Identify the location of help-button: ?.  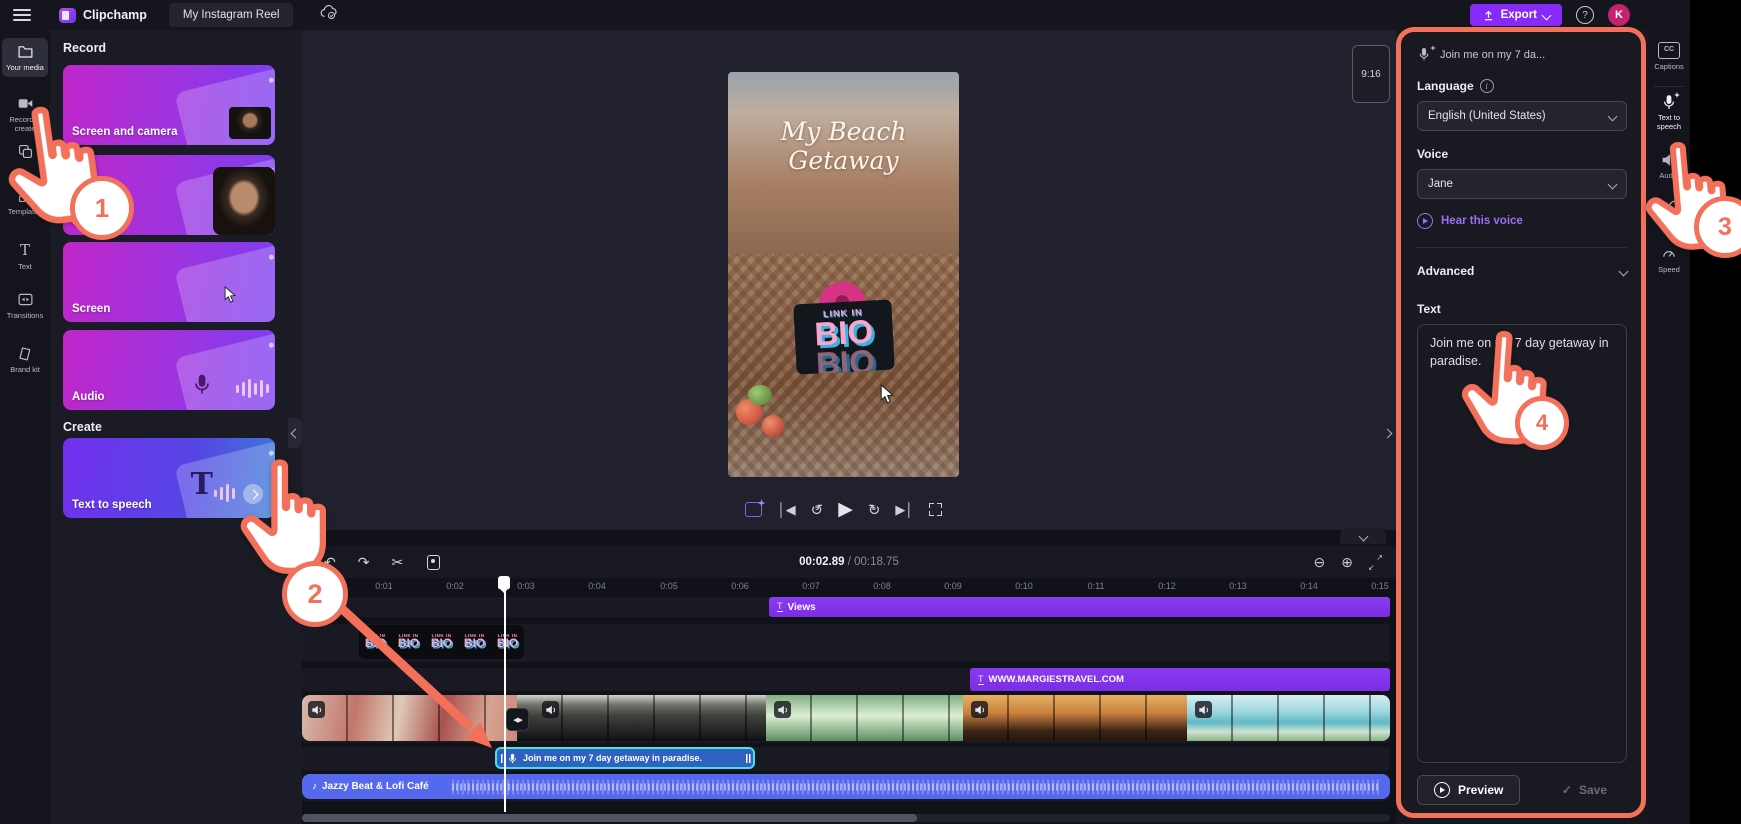
(1585, 15).